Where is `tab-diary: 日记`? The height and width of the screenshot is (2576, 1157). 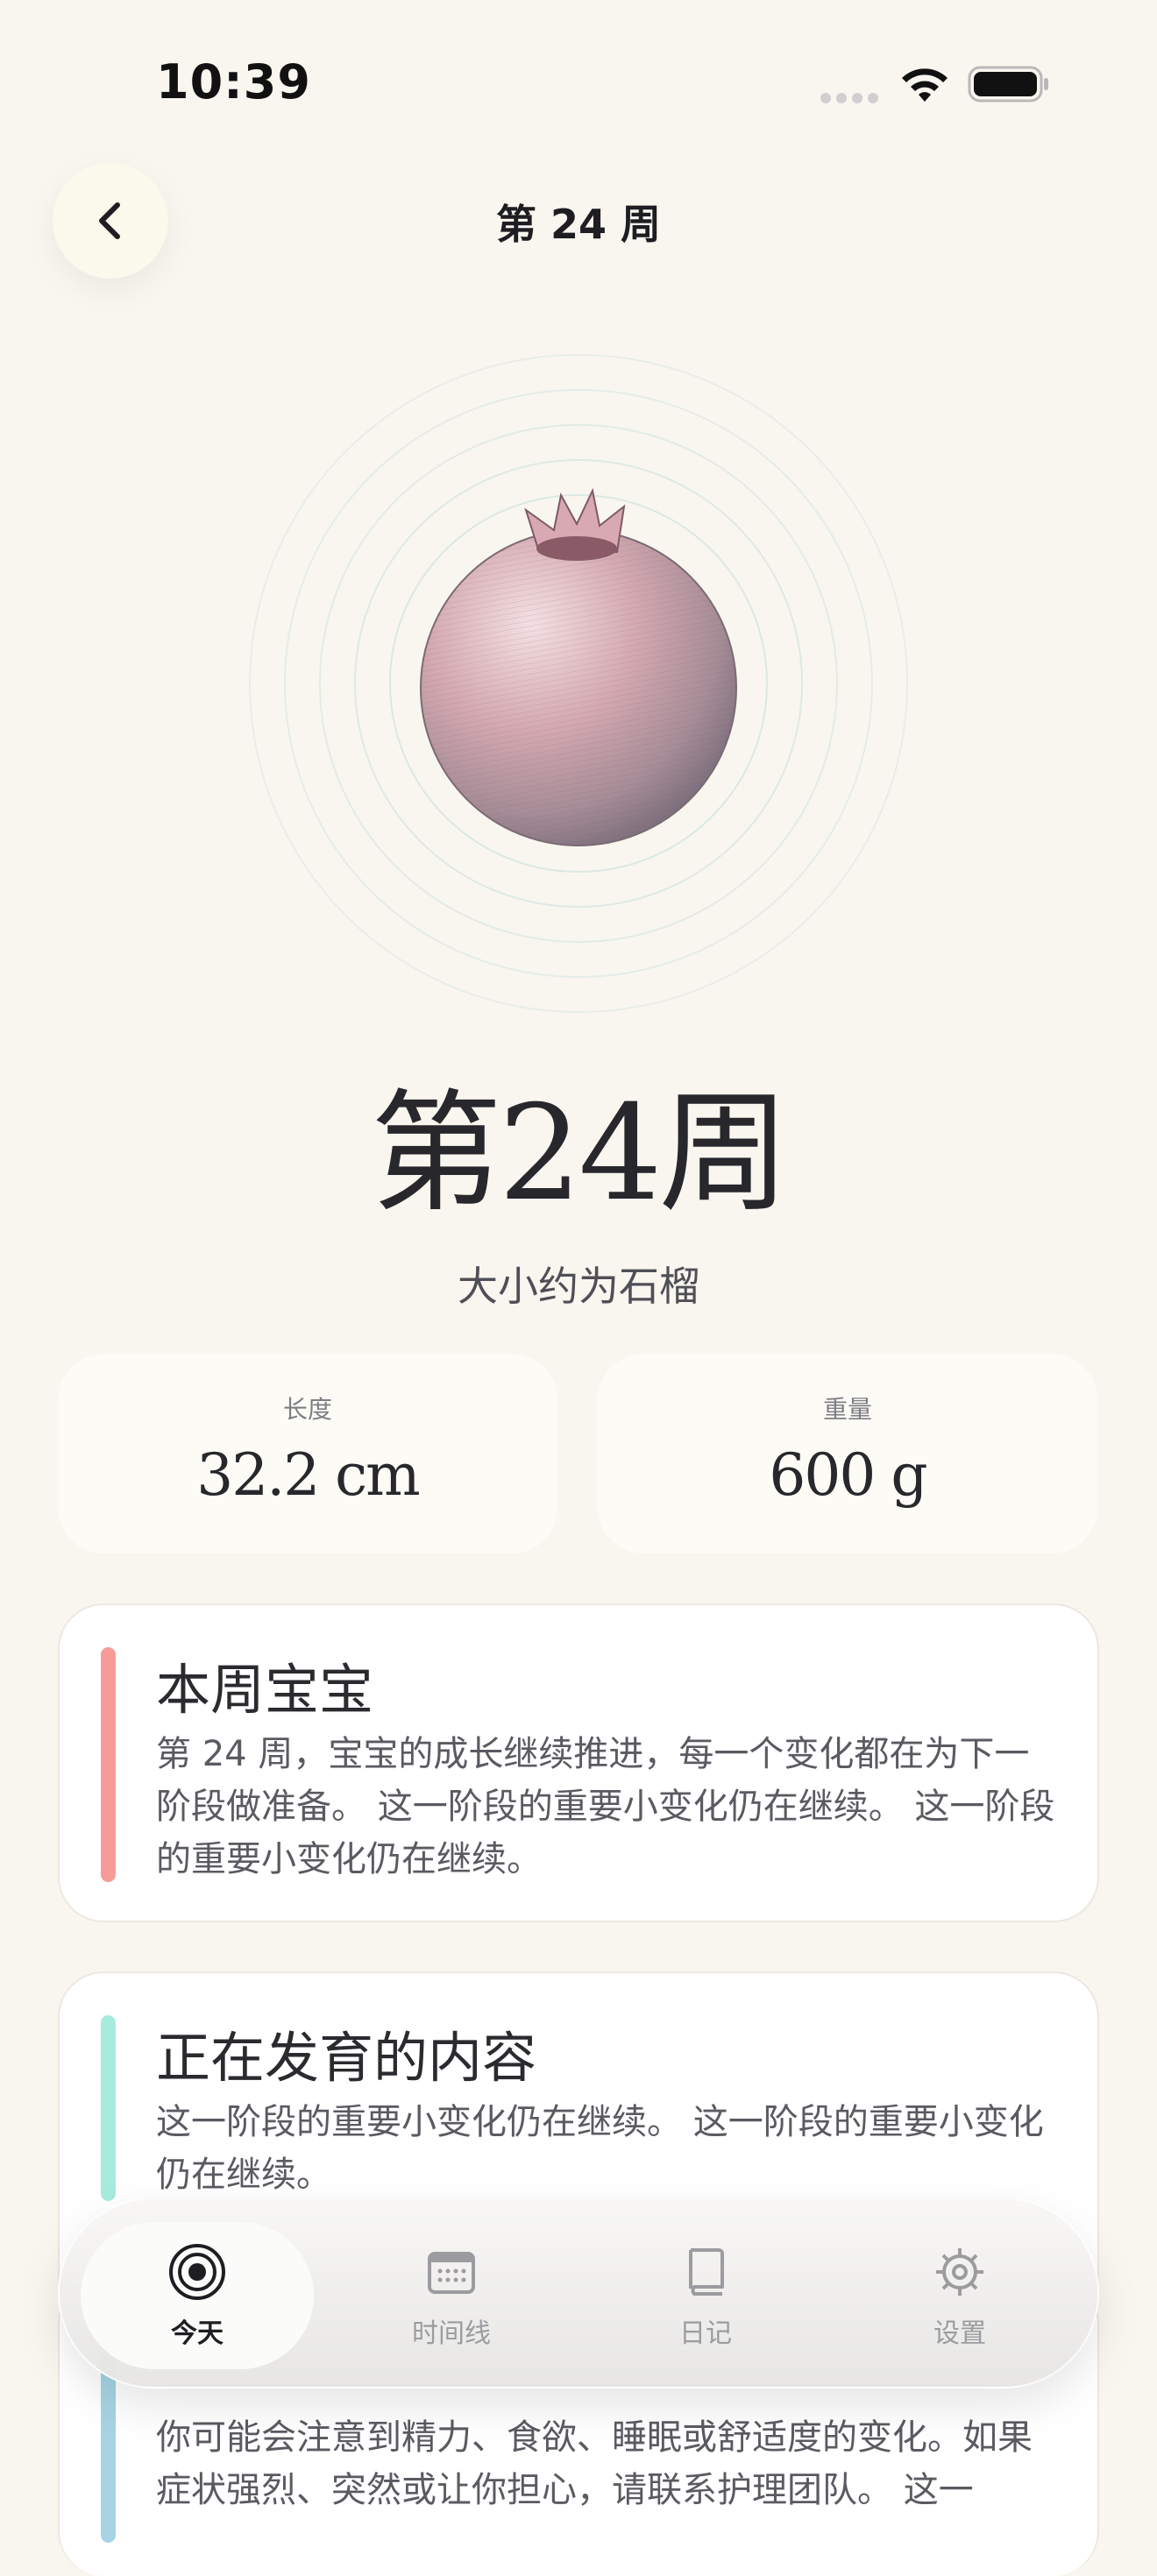 tab-diary: 日记 is located at coordinates (705, 2294).